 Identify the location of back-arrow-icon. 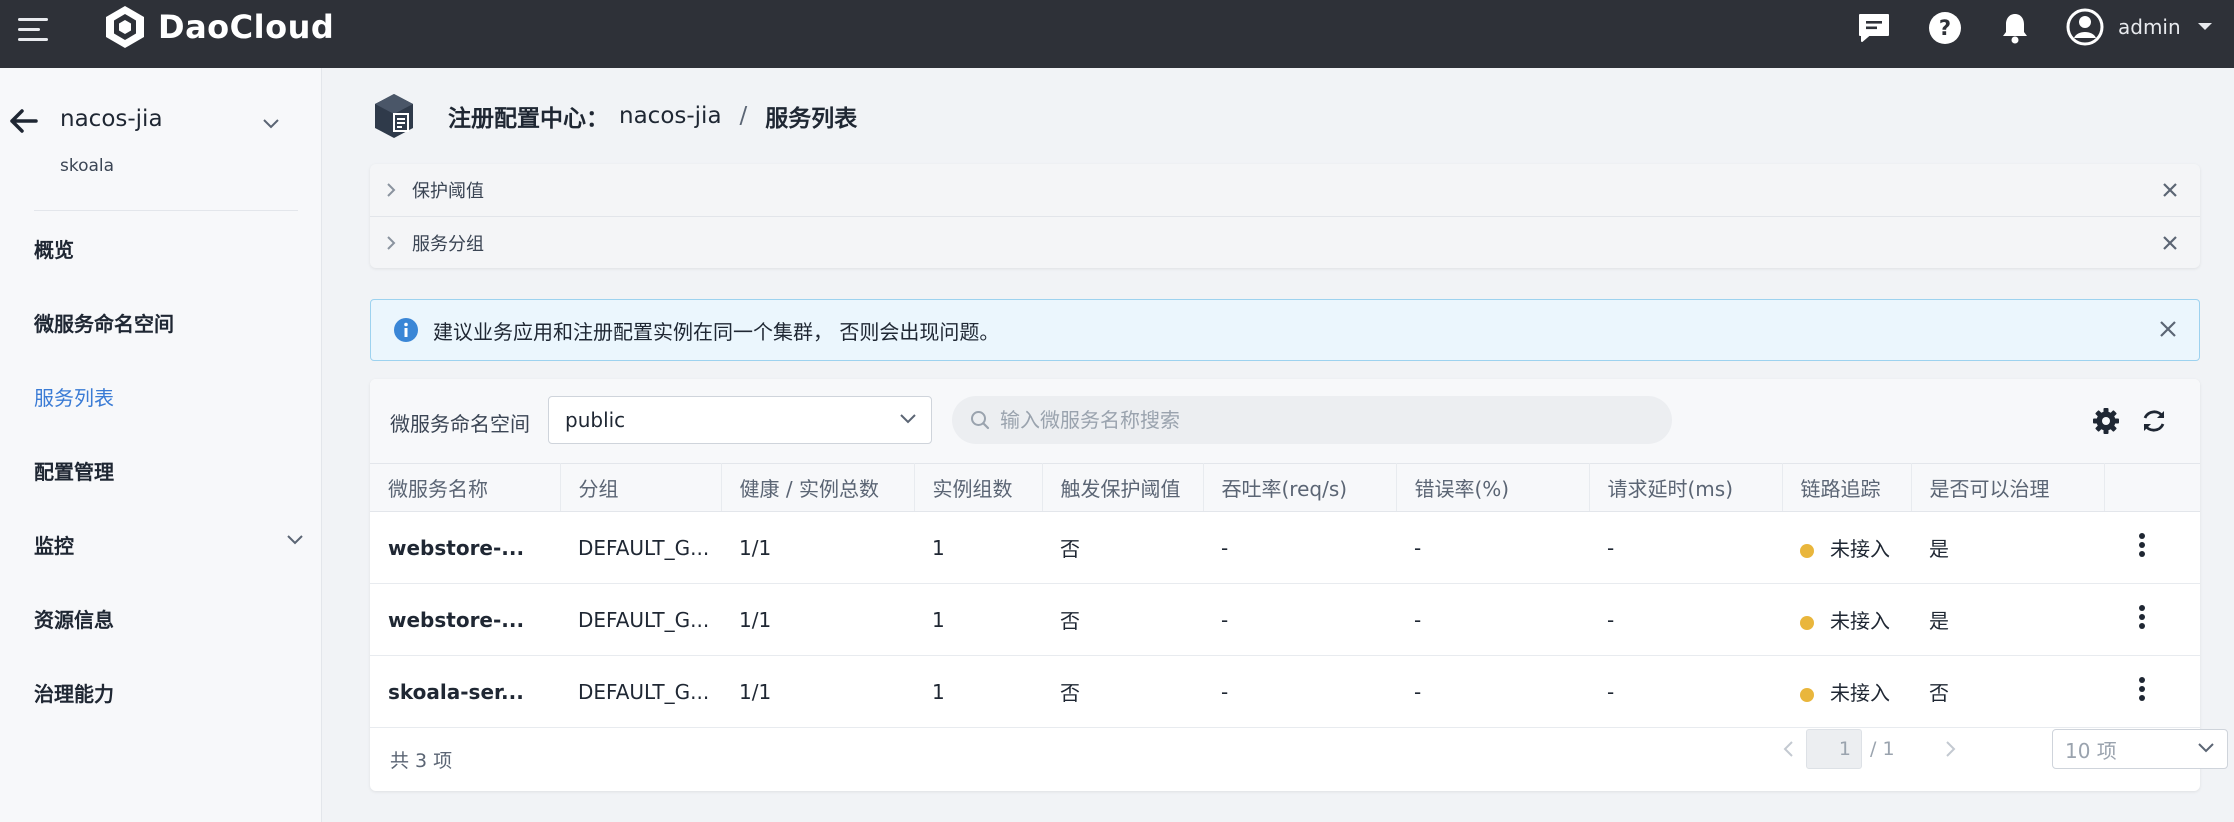
(23, 123).